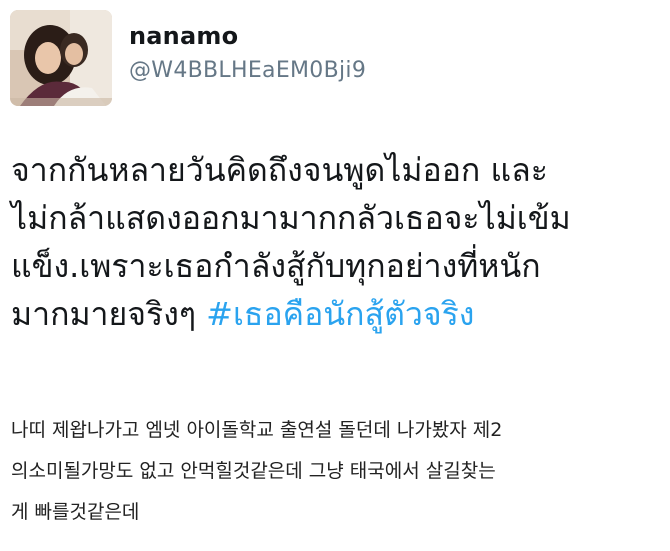 The width and height of the screenshot is (670, 551). I want to click on author-name: nanamo, so click(183, 36).